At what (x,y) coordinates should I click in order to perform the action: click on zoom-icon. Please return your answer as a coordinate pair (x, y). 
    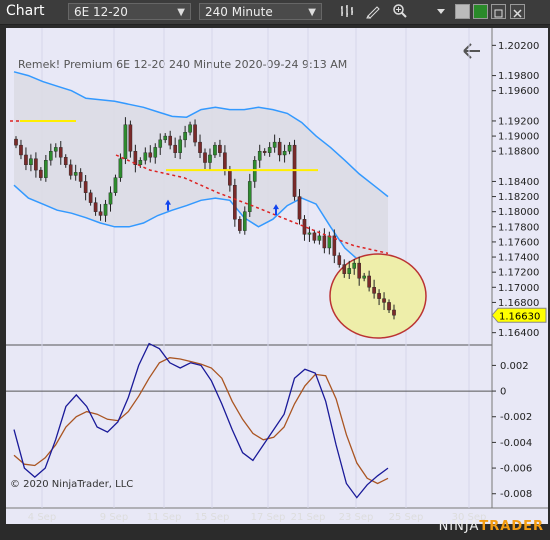
    Looking at the image, I should click on (400, 12).